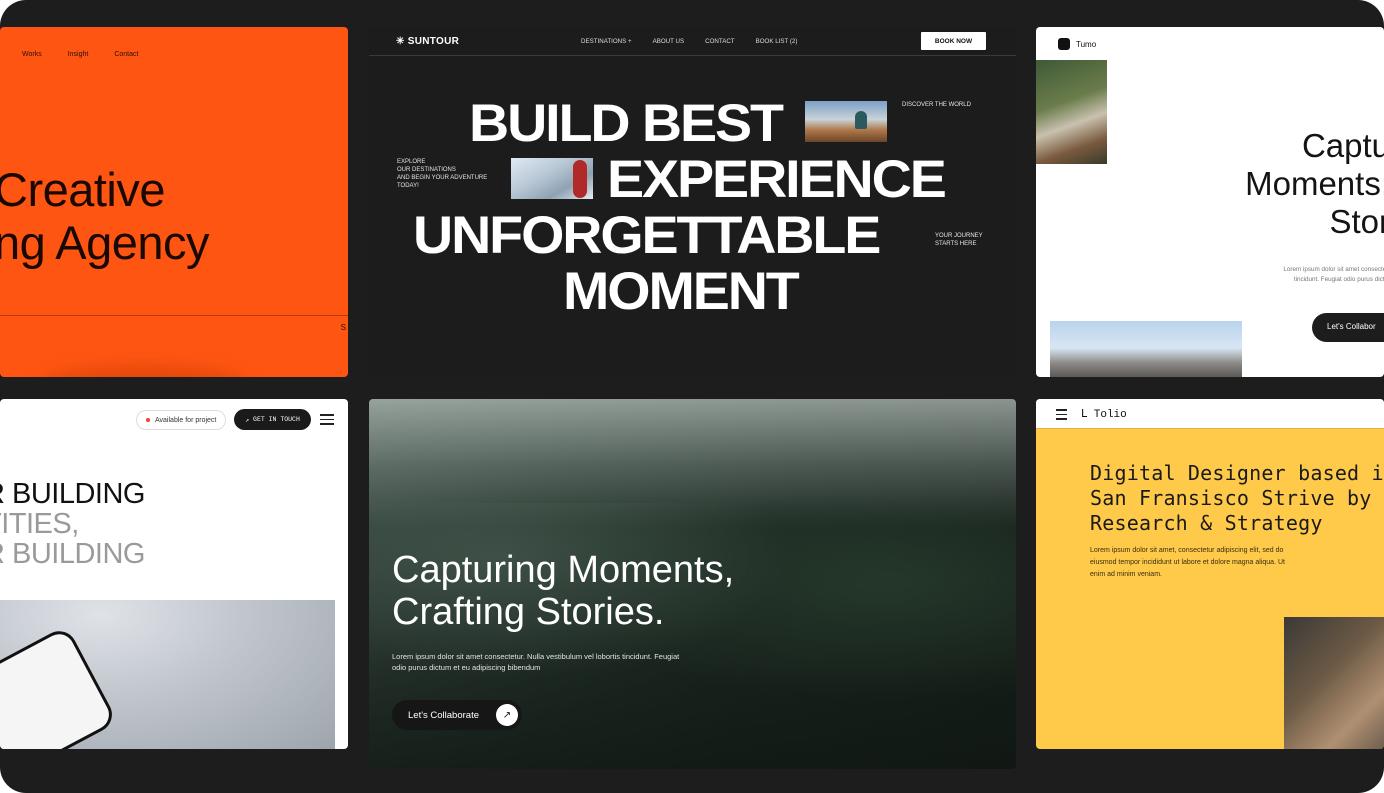 The image size is (1384, 793). Describe the element at coordinates (1356, 221) in the screenshot. I see `tumo-headline-line-3: Stor` at that location.